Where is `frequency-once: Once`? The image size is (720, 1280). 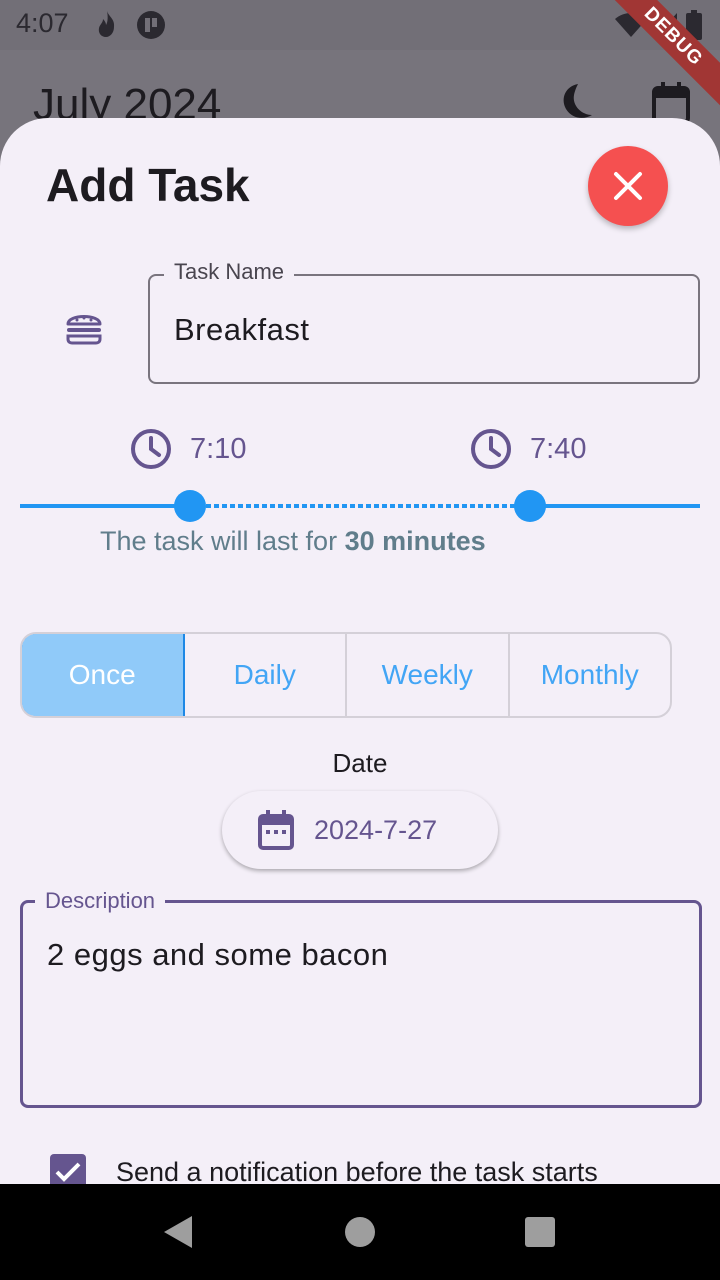
frequency-once: Once is located at coordinates (103, 675).